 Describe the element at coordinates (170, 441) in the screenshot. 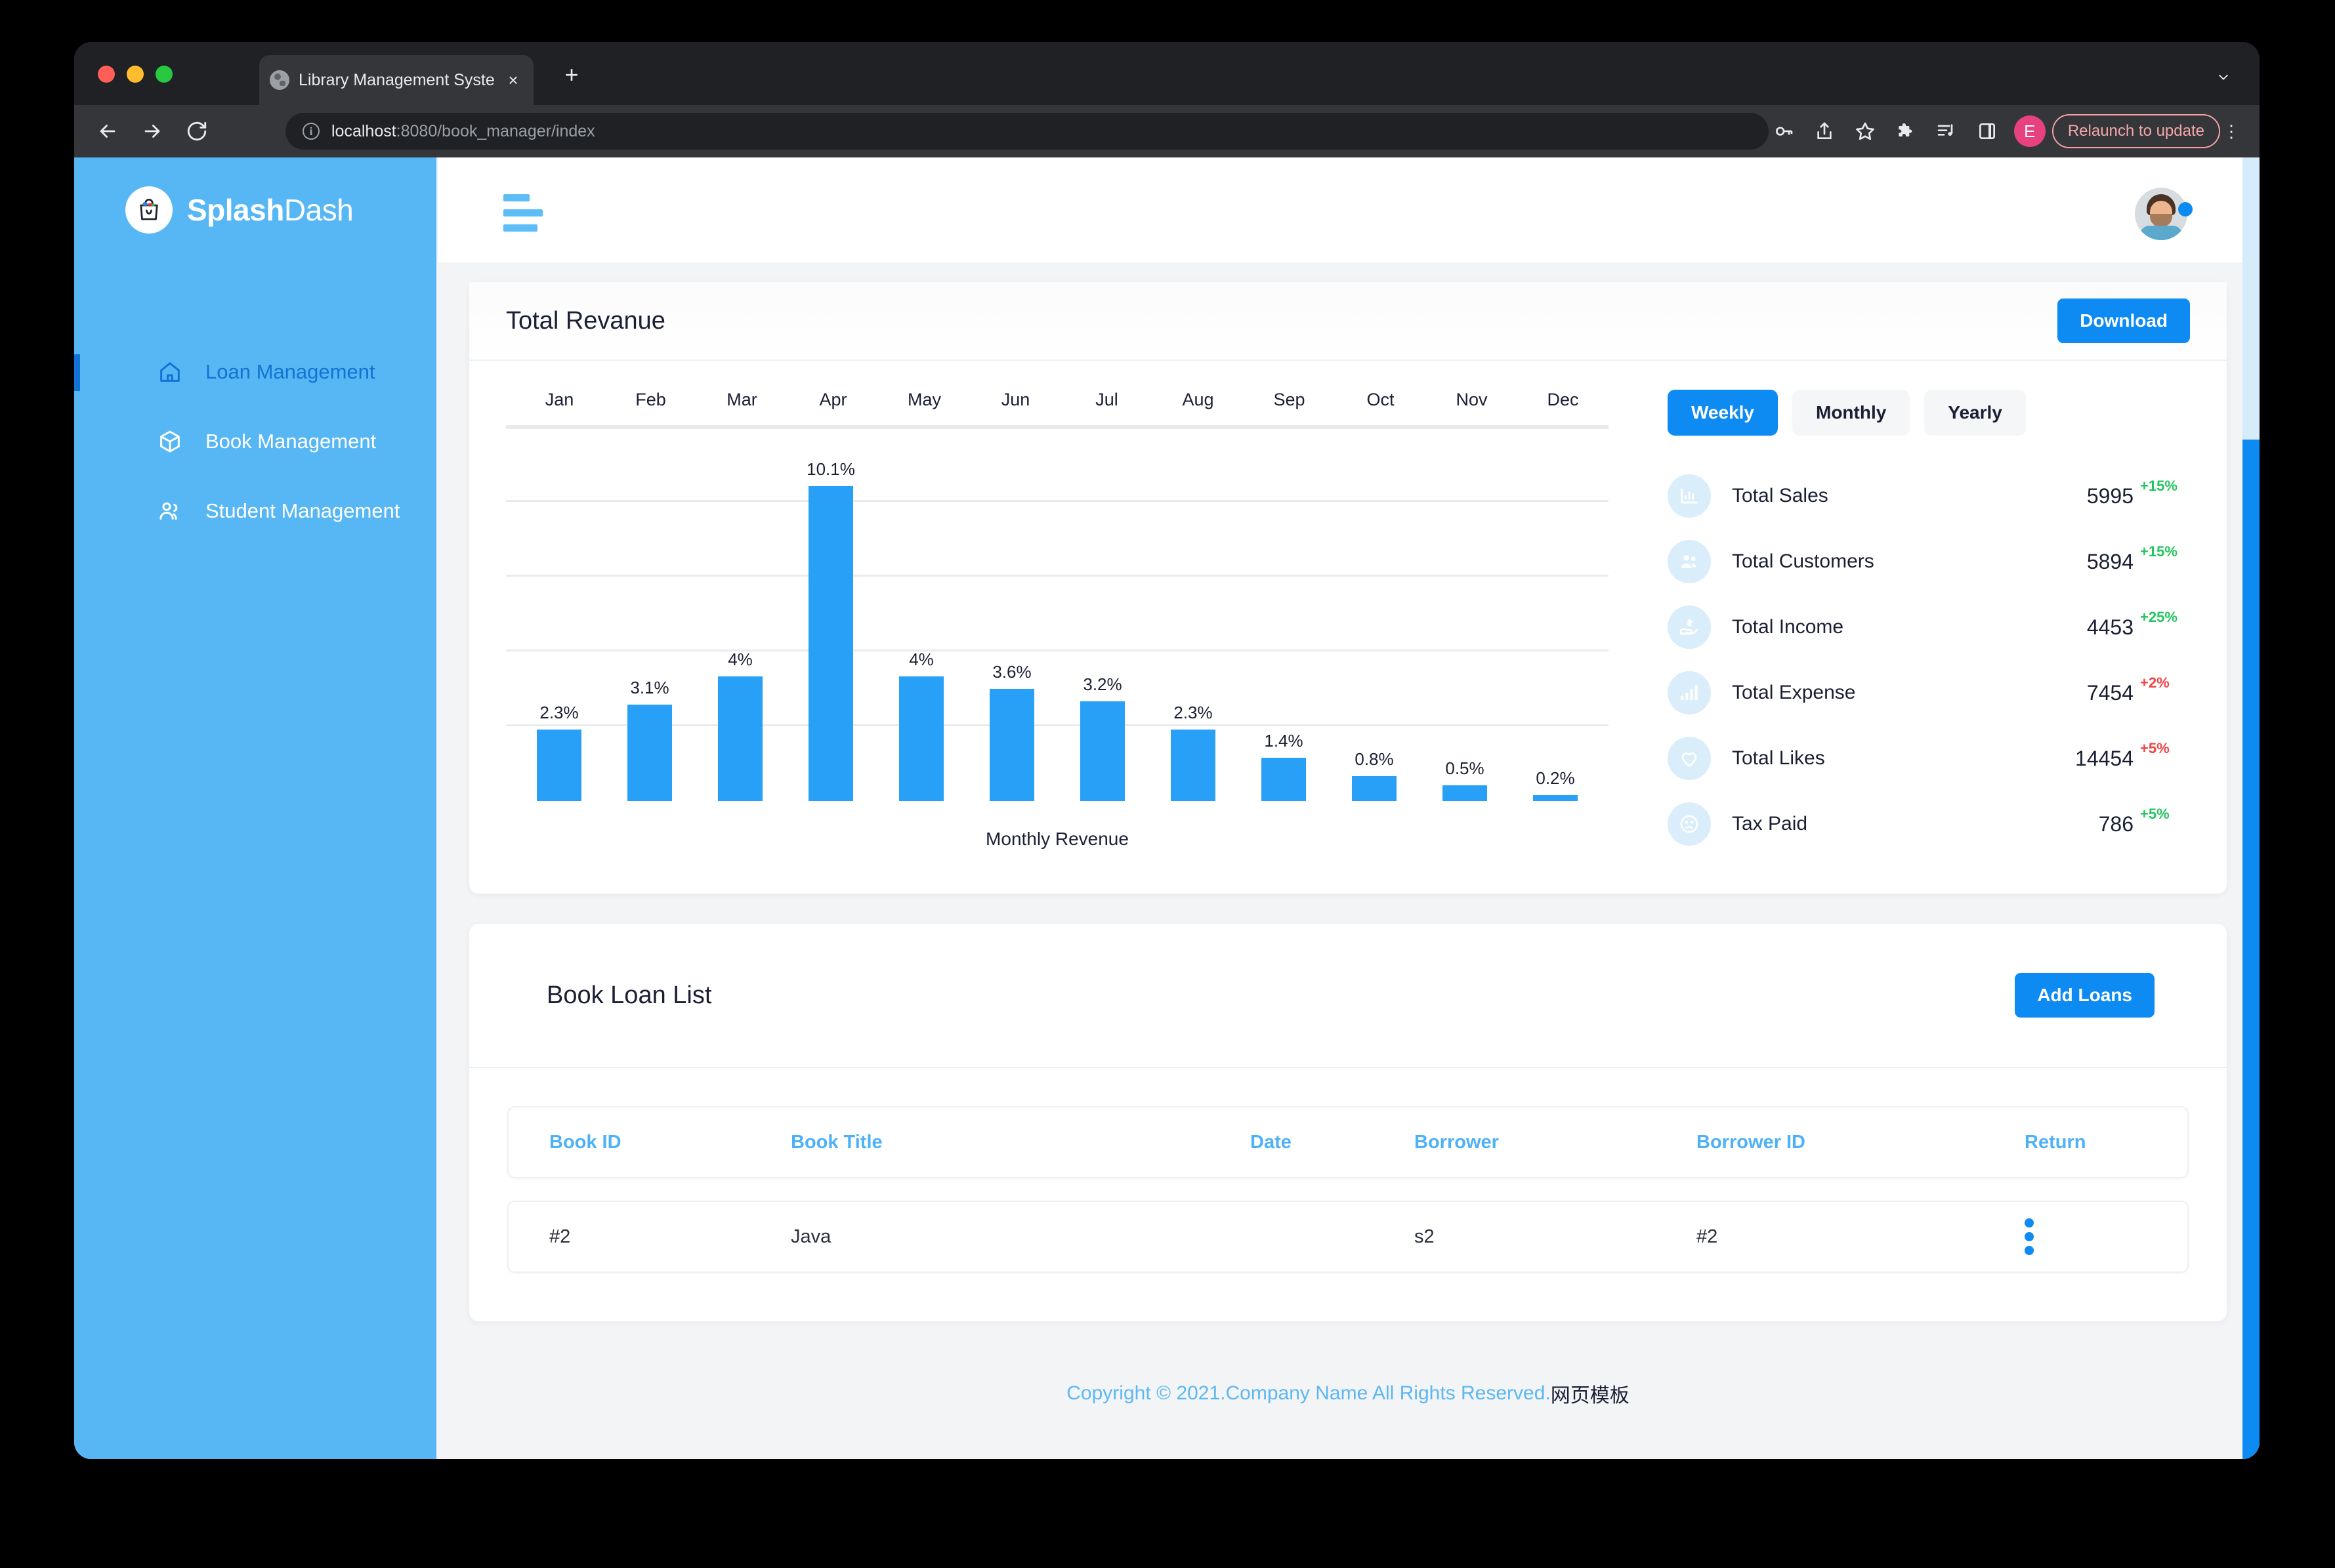

I see `box-icon` at that location.